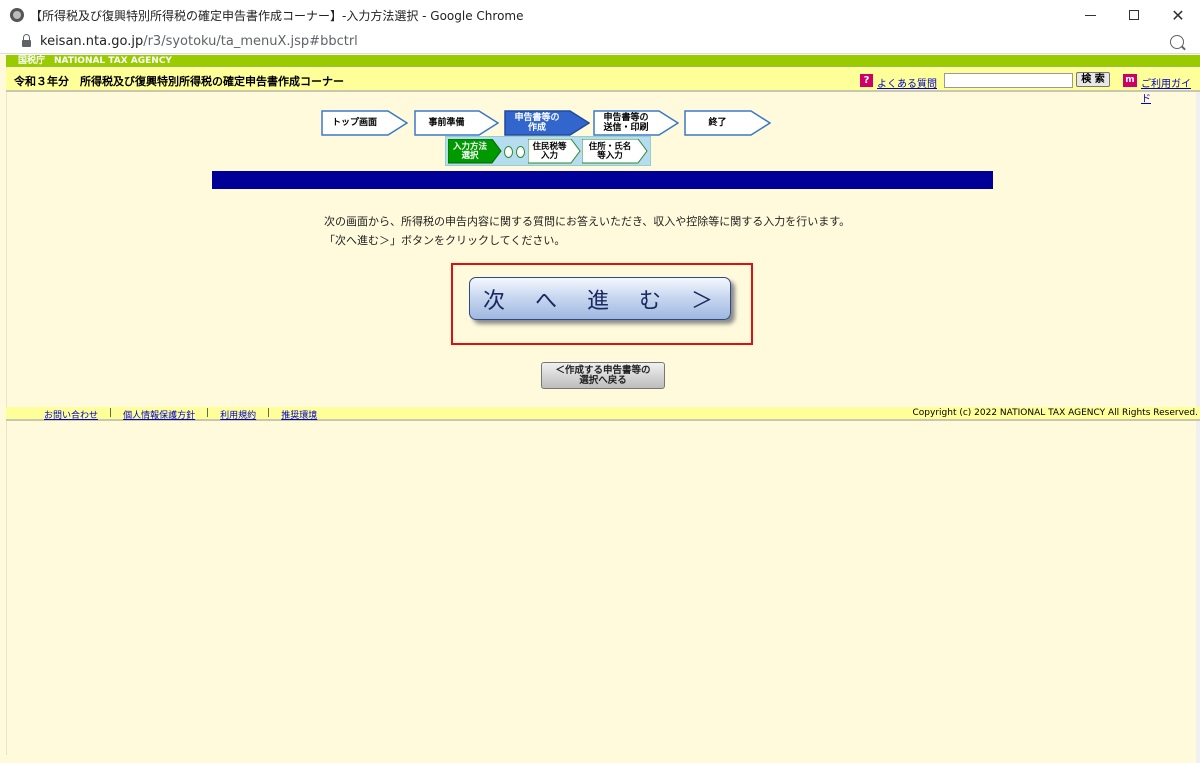 The image size is (1200, 763). Describe the element at coordinates (469, 151) in the screenshot. I see `substep-label: 入力方法 選択` at that location.